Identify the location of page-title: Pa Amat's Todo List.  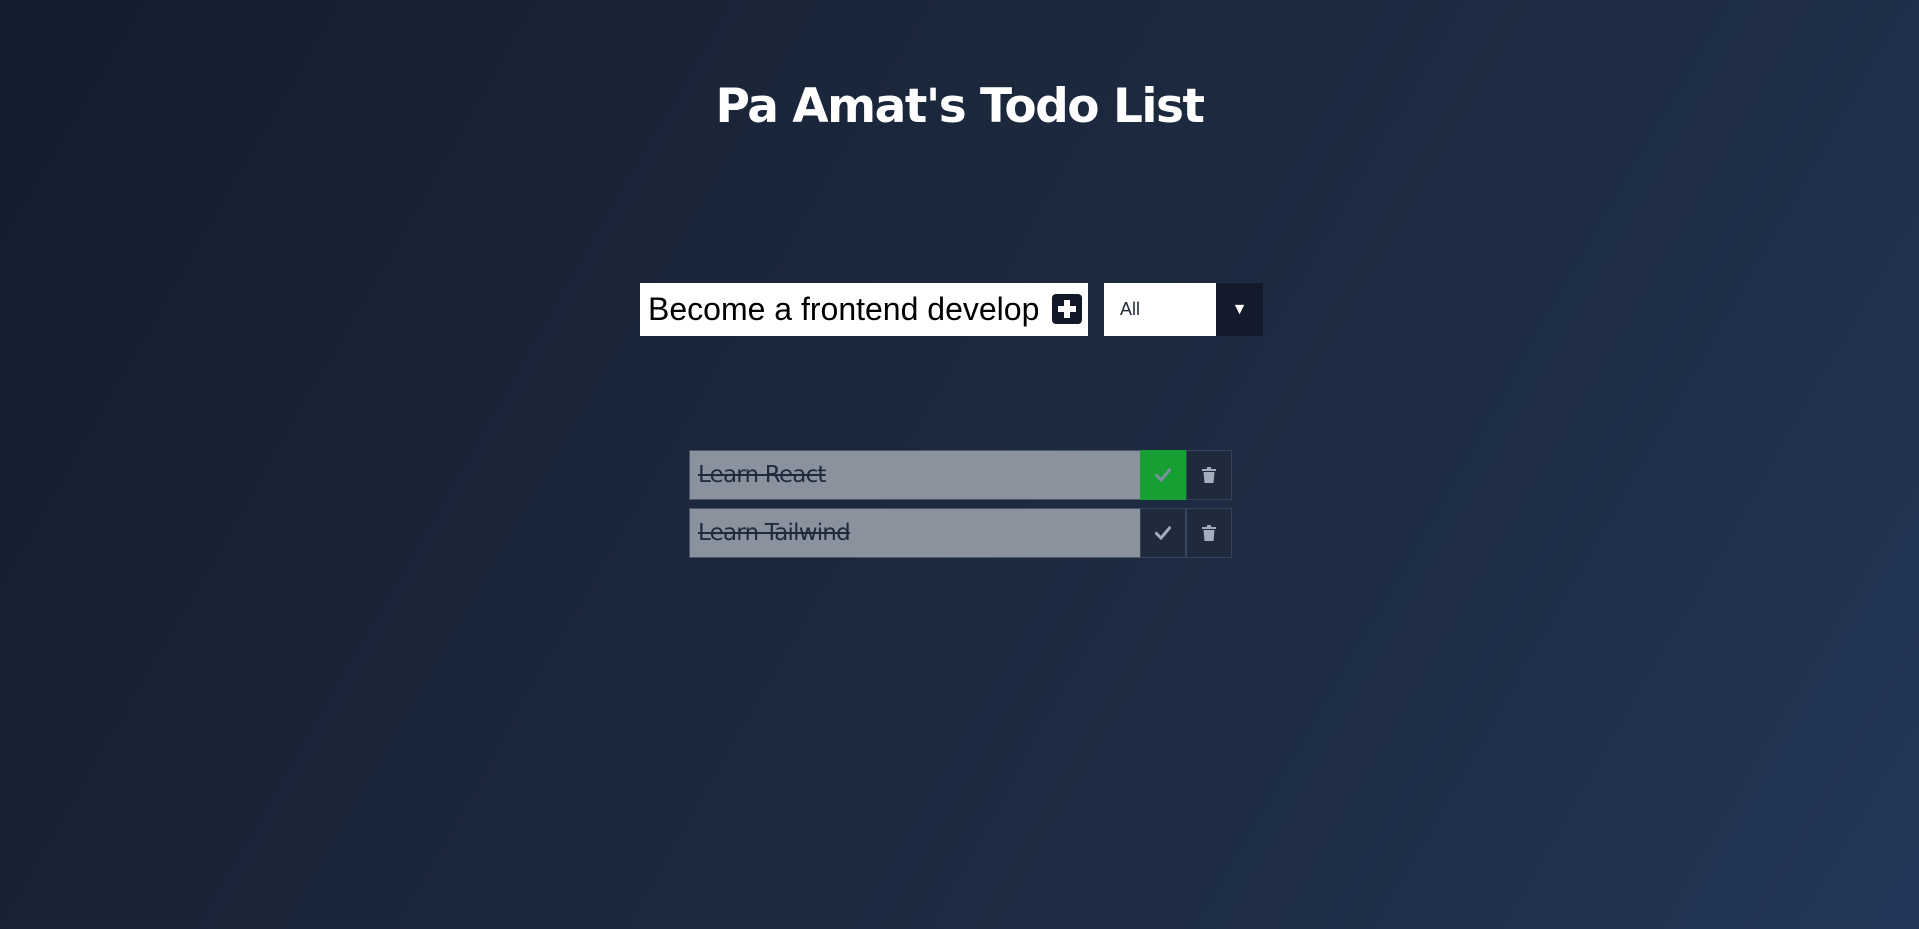
(960, 106).